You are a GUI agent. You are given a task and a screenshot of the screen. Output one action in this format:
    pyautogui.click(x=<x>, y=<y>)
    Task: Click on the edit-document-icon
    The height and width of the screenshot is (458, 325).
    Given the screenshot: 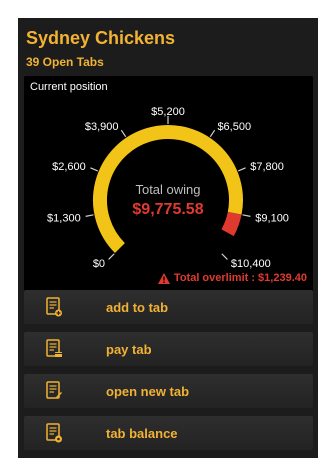 What is the action you would take?
    pyautogui.click(x=54, y=390)
    